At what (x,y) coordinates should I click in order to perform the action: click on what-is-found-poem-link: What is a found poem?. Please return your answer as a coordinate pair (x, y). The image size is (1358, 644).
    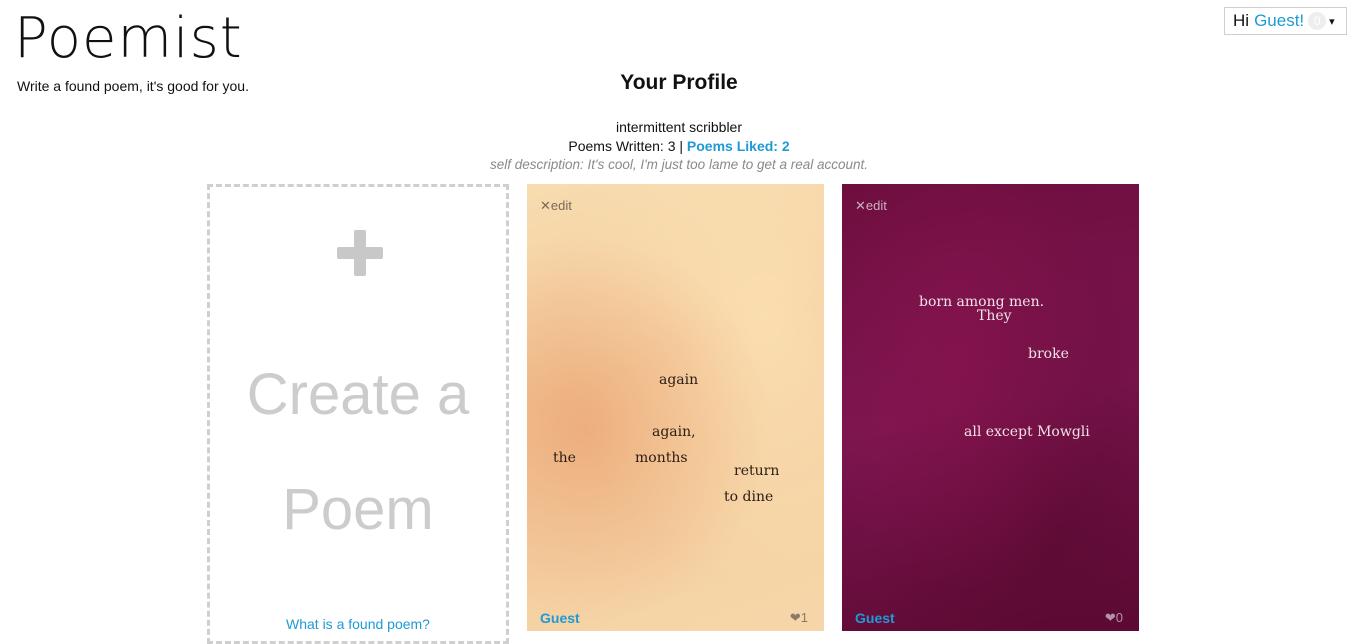
    Looking at the image, I should click on (358, 624).